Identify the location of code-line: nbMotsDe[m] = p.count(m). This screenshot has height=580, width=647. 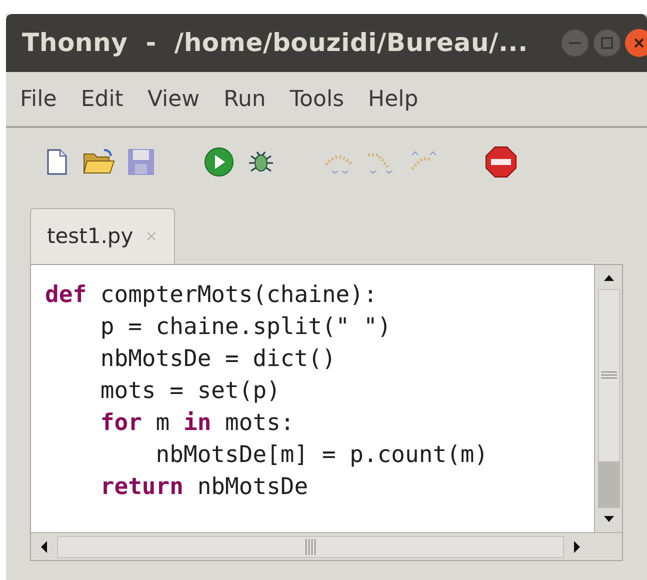
(321, 455).